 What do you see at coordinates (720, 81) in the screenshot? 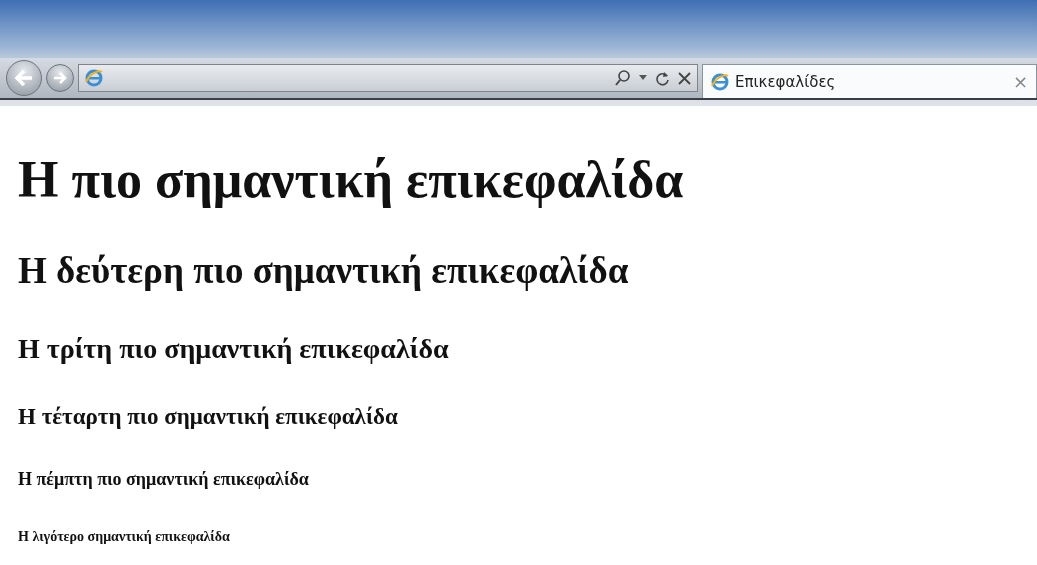
I see `browser-logo-icon` at bounding box center [720, 81].